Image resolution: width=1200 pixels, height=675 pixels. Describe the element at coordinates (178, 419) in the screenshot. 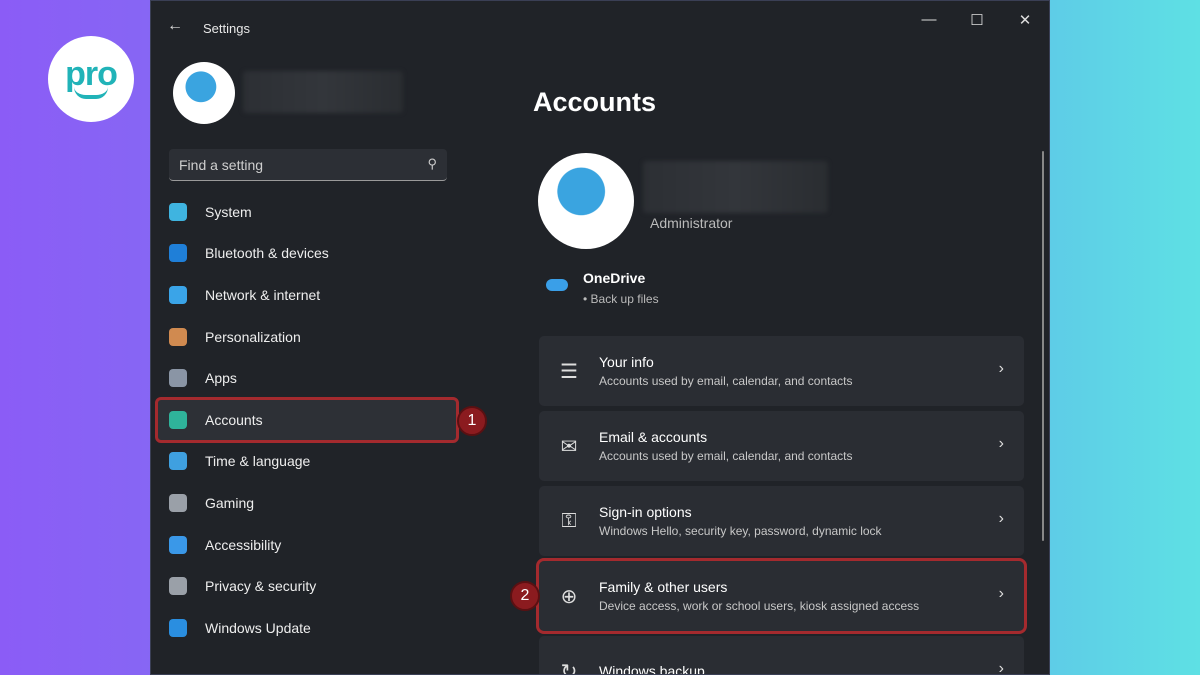

I see `person-icon` at that location.